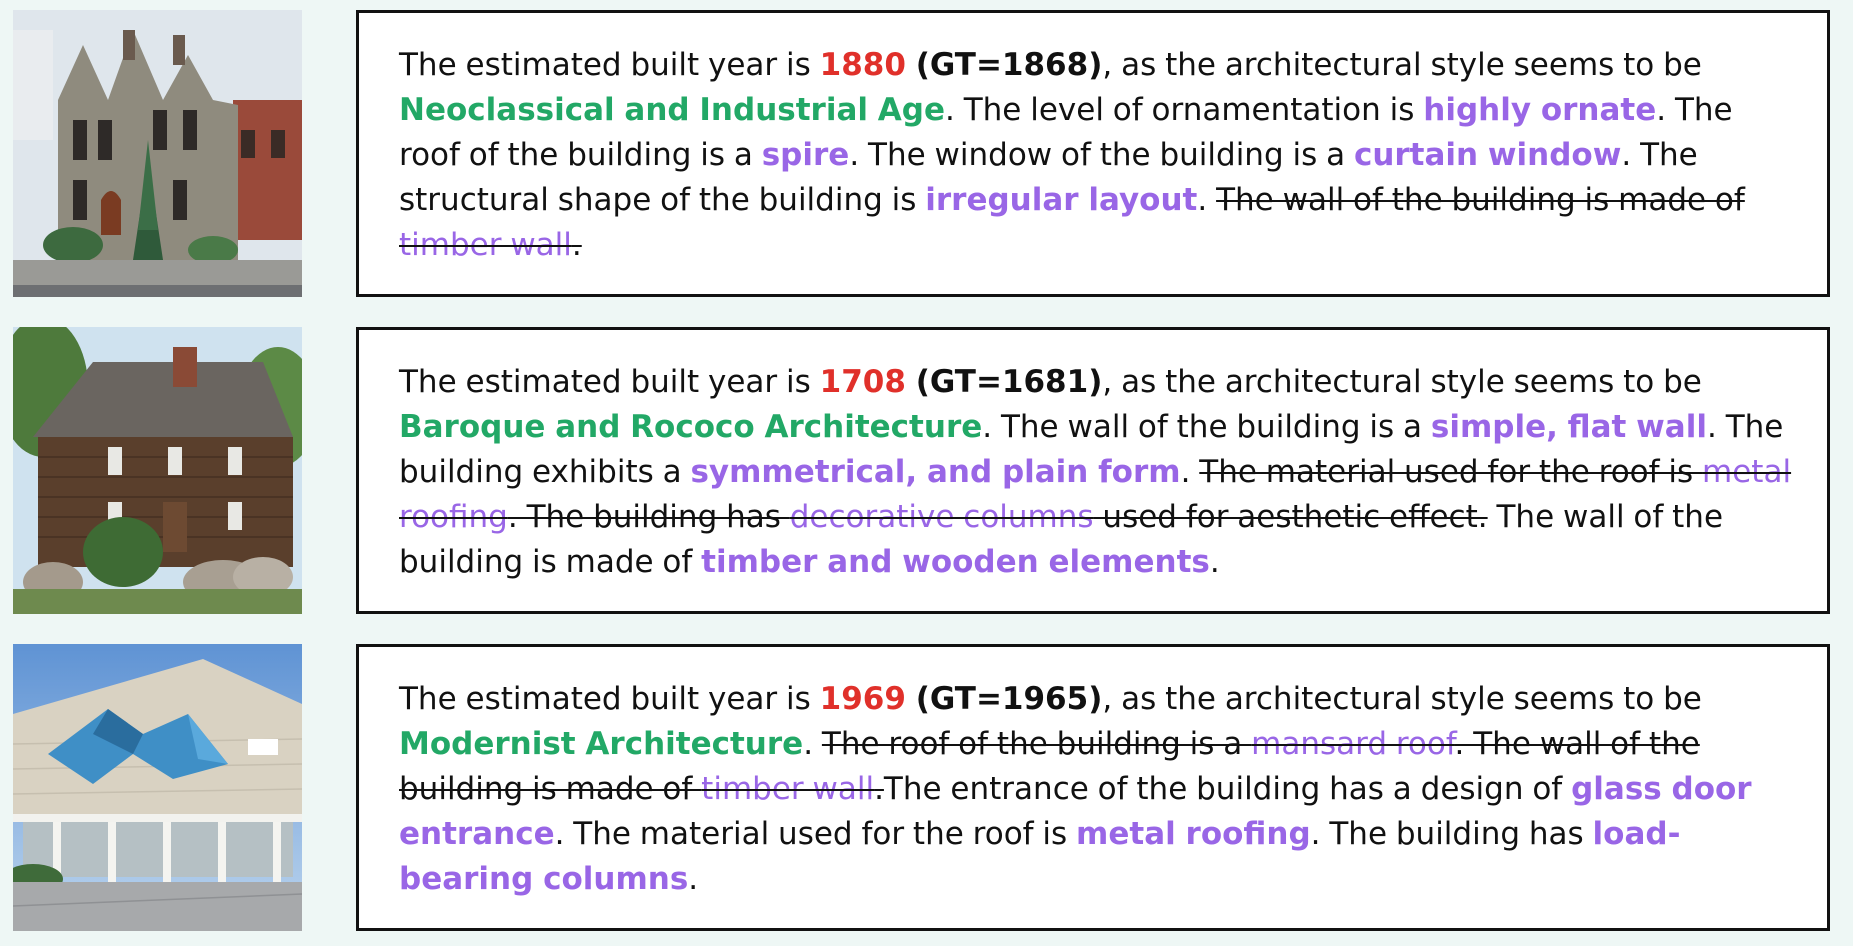 Image resolution: width=1853 pixels, height=946 pixels. Describe the element at coordinates (691, 427) in the screenshot. I see `architectural-style: Baroque and Rococo Architecture` at that location.